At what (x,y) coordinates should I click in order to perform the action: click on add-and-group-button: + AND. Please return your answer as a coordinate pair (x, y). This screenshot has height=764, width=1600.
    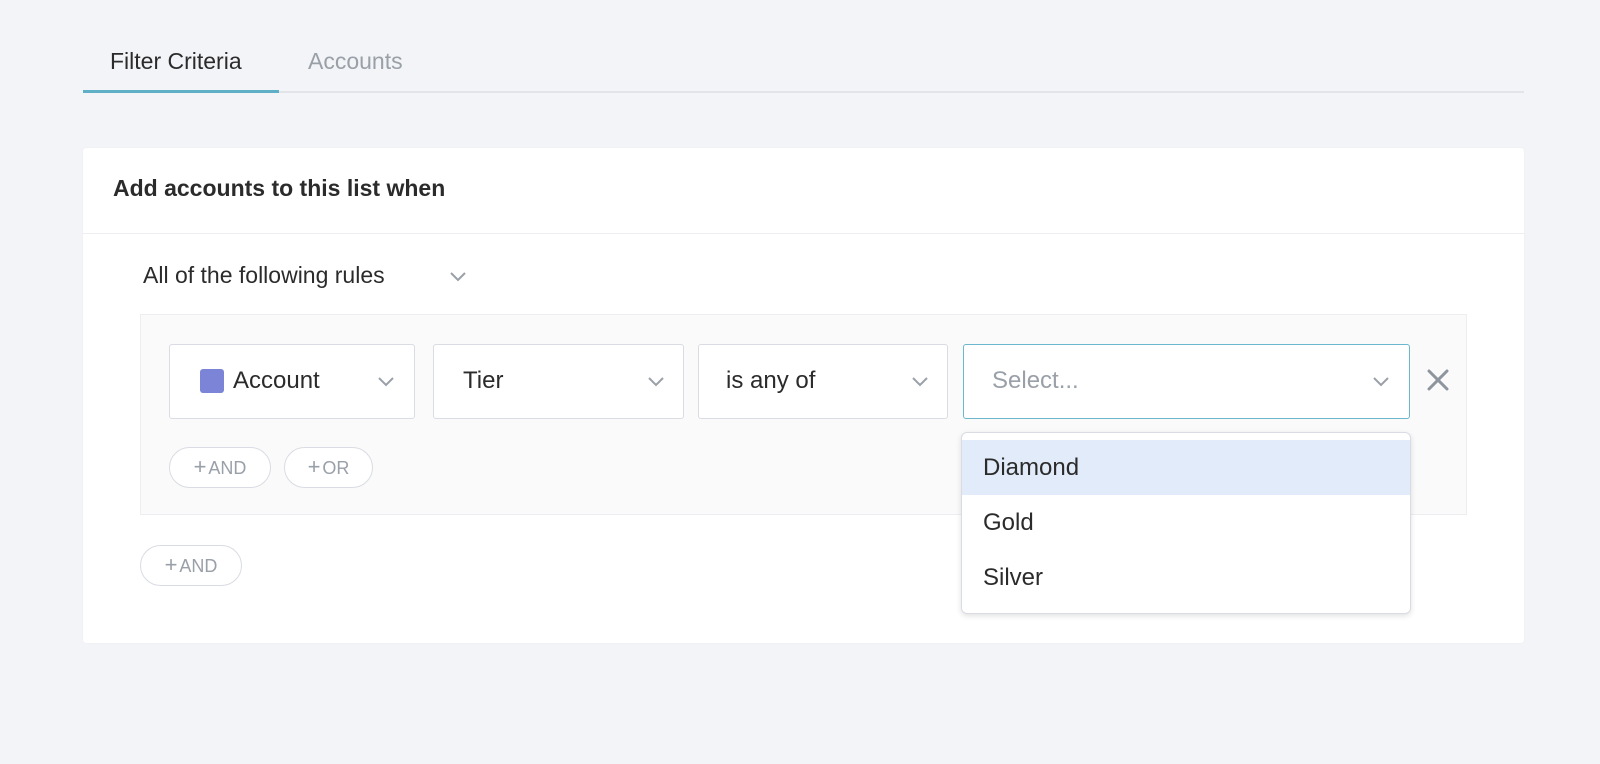
    Looking at the image, I should click on (191, 565).